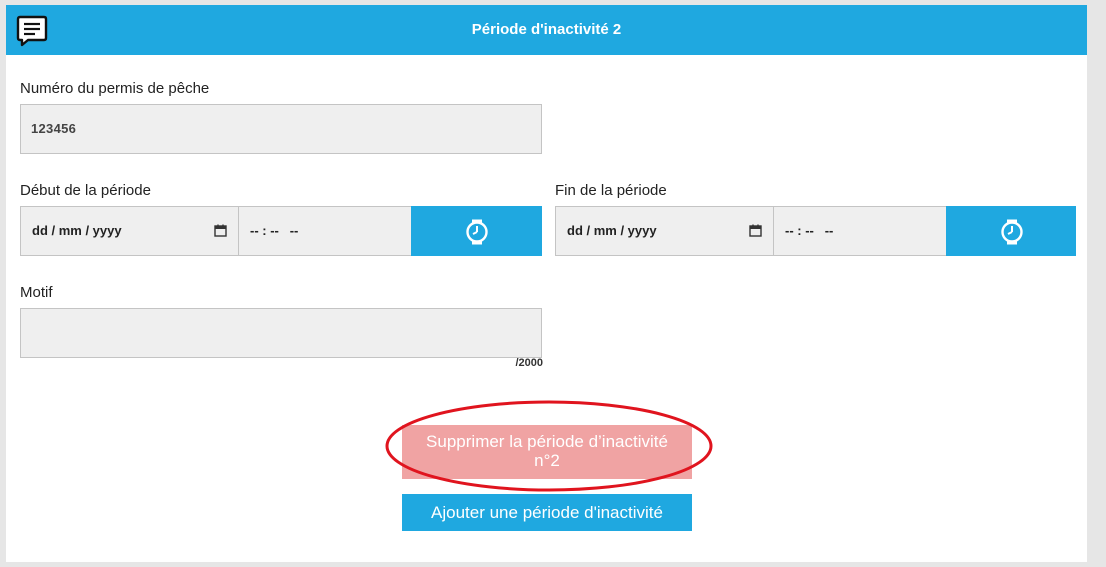 The image size is (1106, 567). I want to click on end-period-label: Fin de la période, so click(611, 190).